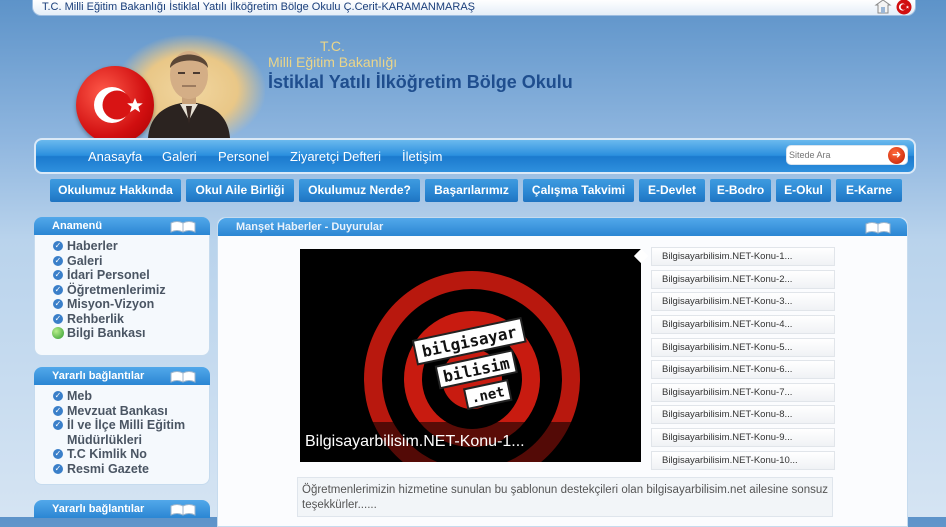 This screenshot has height=527, width=946. What do you see at coordinates (672, 190) in the screenshot?
I see `tab-e-devlet: E-Devlet` at bounding box center [672, 190].